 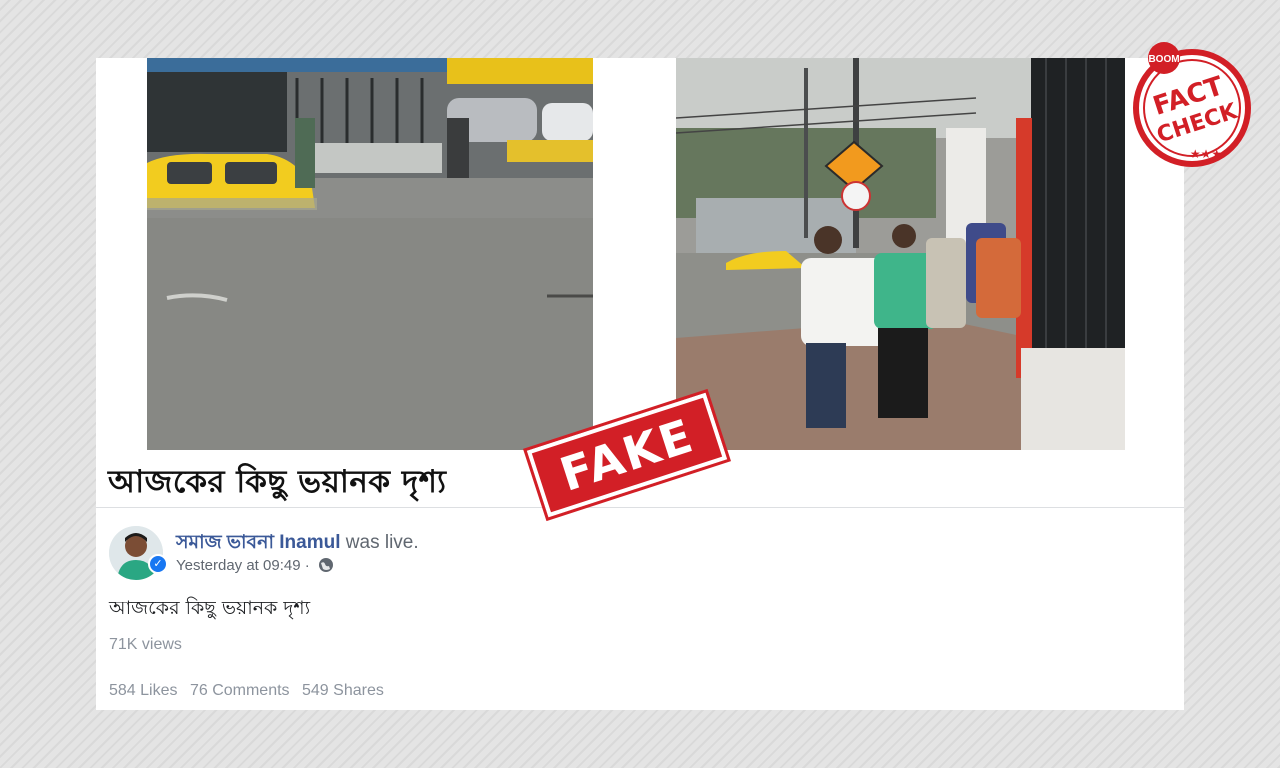 I want to click on author-line: সমাজ ভাবনা Inamul was live., so click(x=297, y=544).